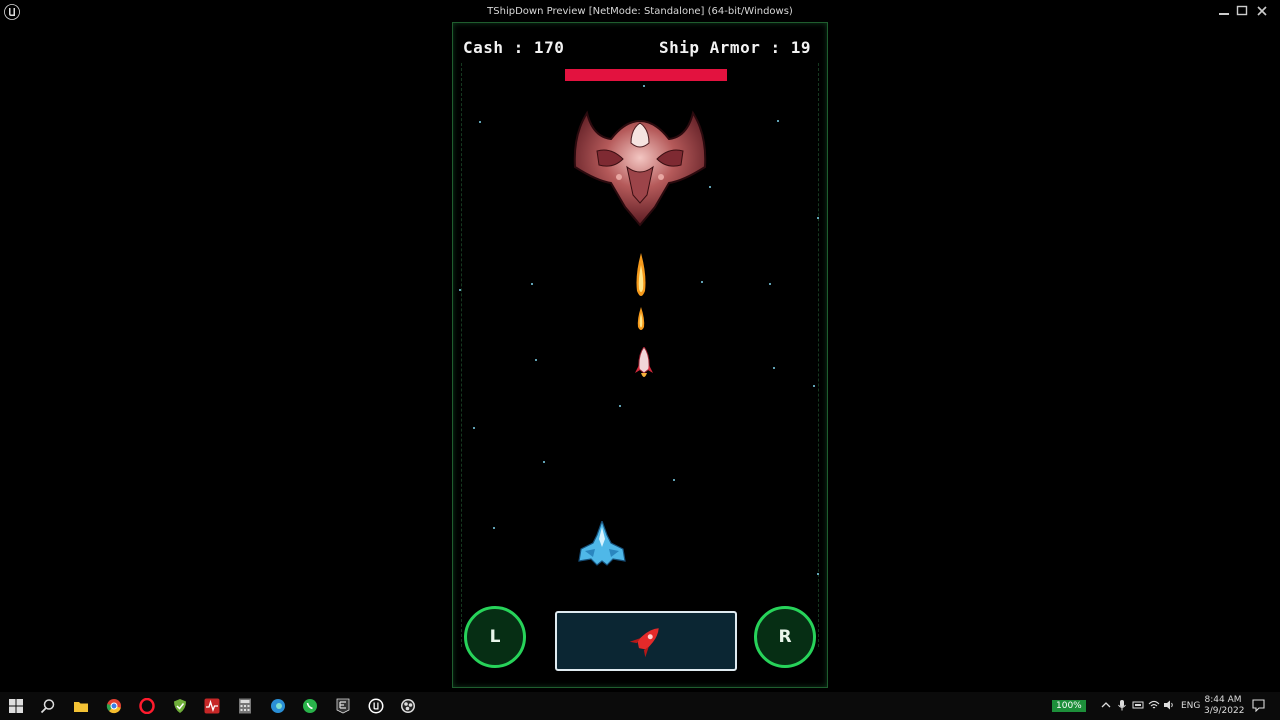 The height and width of the screenshot is (720, 1280). I want to click on right-boundary, so click(818, 355).